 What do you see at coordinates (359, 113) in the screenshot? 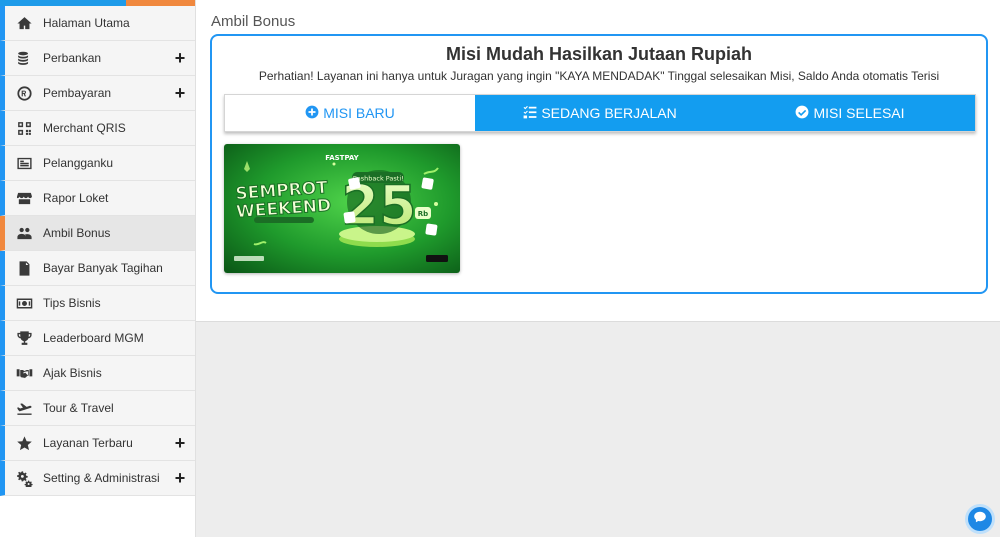
I see `tab-label: MISI BARU` at bounding box center [359, 113].